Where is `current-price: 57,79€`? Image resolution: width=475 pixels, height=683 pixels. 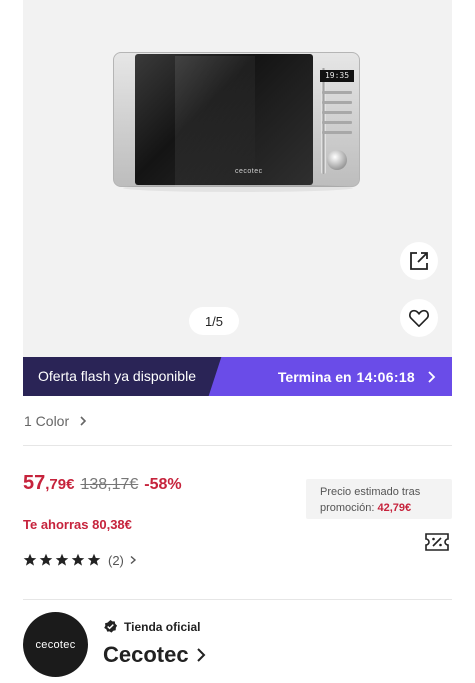
current-price: 57,79€ is located at coordinates (49, 483).